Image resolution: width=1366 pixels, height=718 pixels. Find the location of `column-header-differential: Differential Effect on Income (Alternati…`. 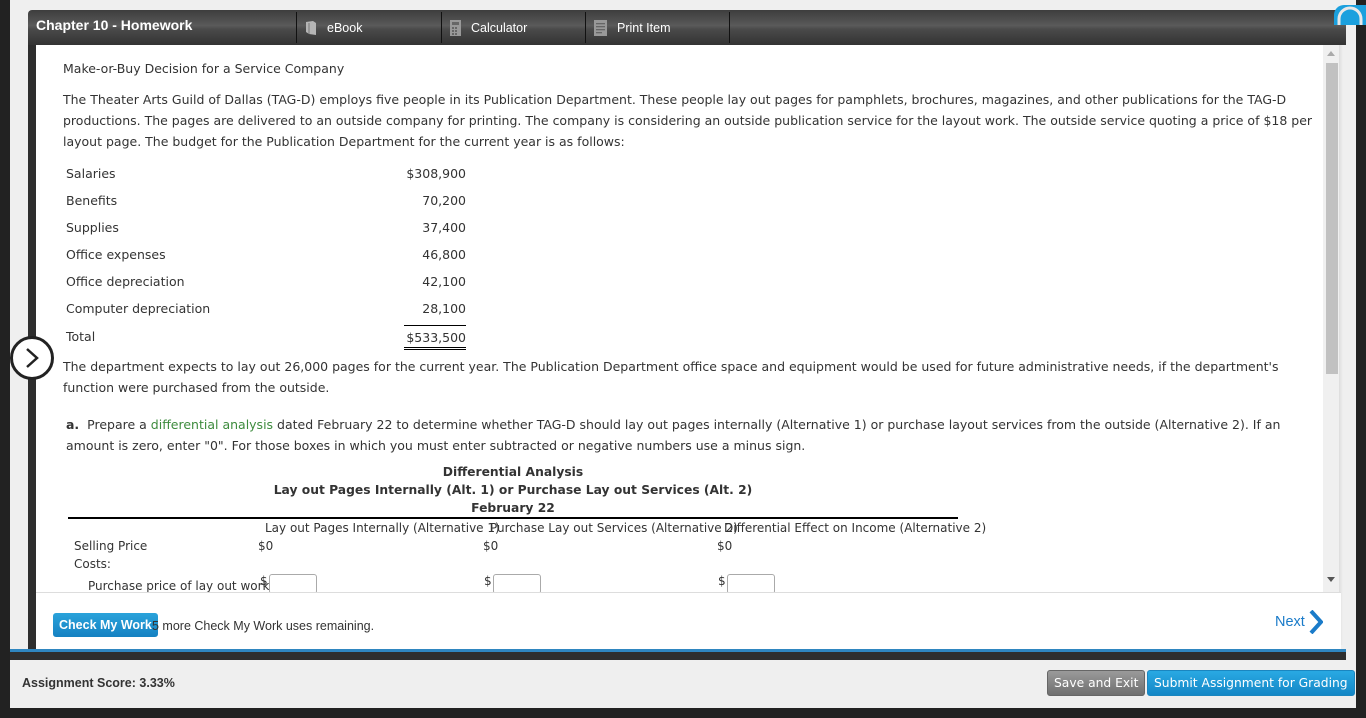

column-header-differential: Differential Effect on Income (Alternati… is located at coordinates (855, 528).